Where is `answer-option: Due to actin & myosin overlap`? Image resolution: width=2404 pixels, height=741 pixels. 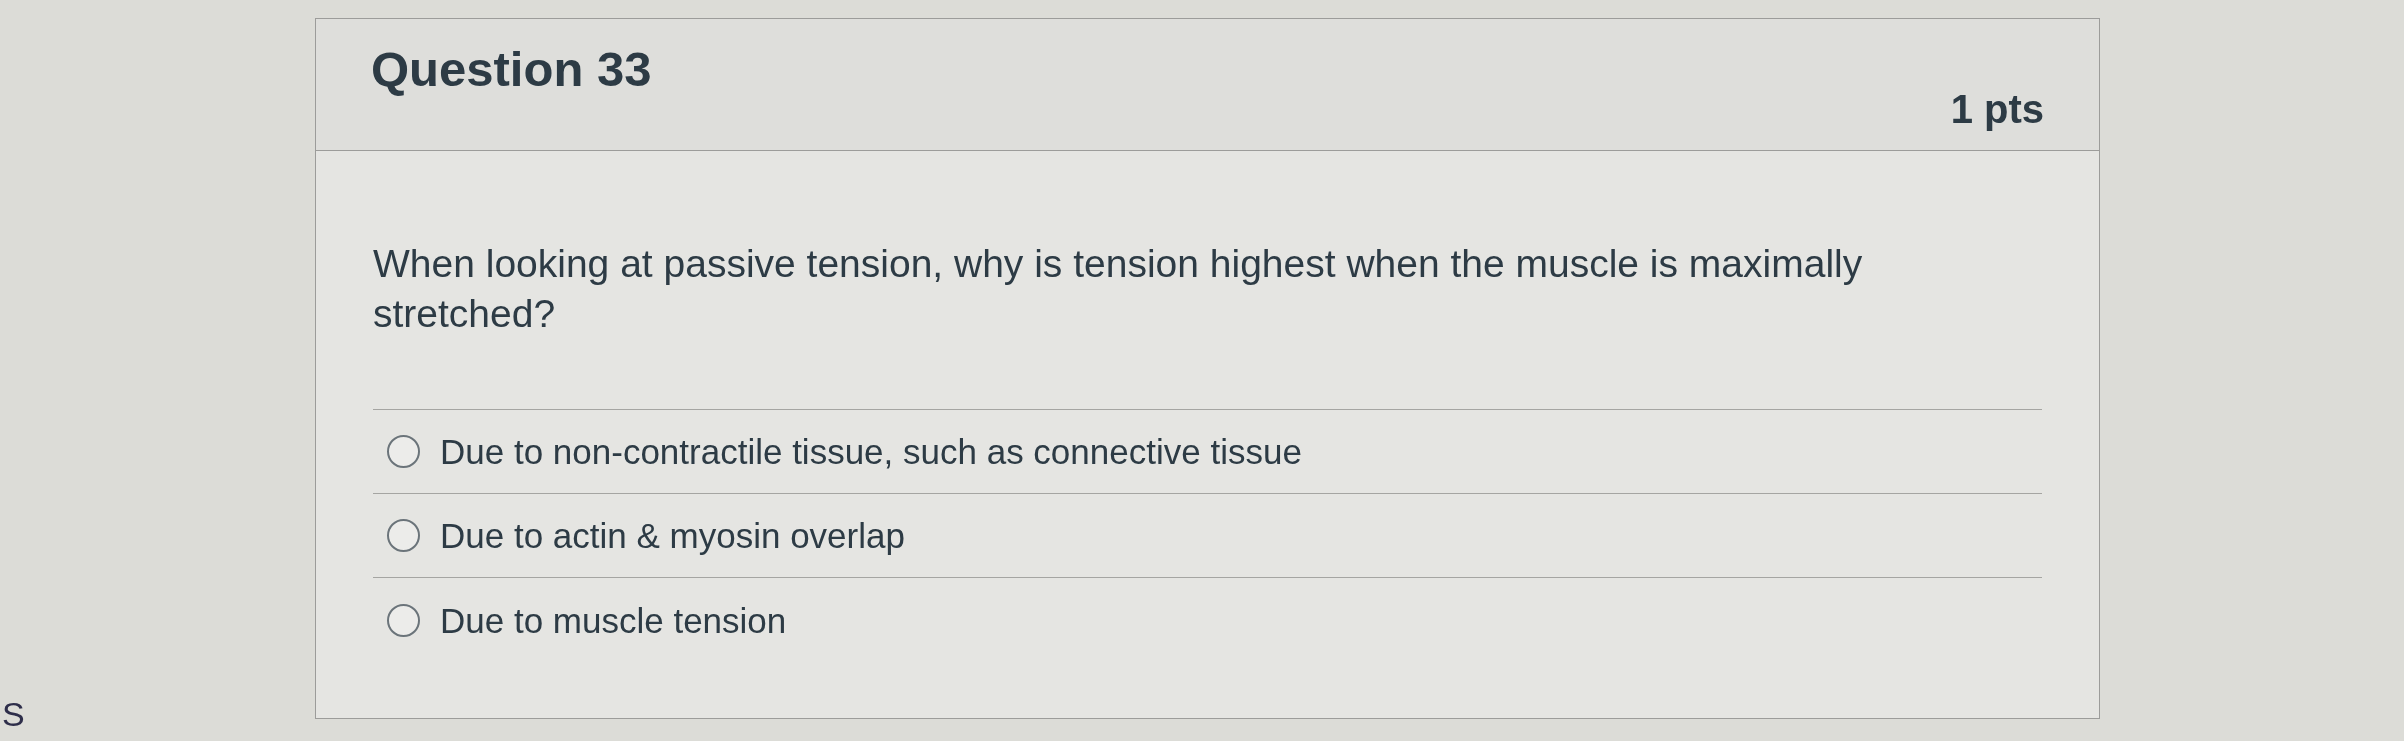
answer-option: Due to actin & myosin overlap is located at coordinates (1207, 536).